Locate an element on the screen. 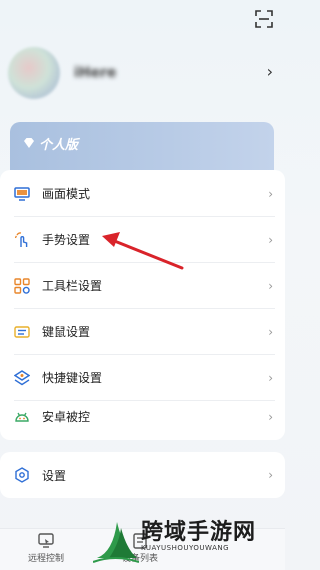 The image size is (320, 570). menu-item-label: 安卓被控 is located at coordinates (66, 417).